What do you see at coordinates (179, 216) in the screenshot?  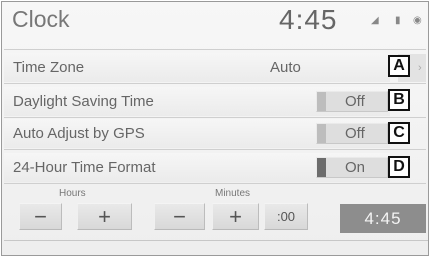 I see `minutes-minus-button: −` at bounding box center [179, 216].